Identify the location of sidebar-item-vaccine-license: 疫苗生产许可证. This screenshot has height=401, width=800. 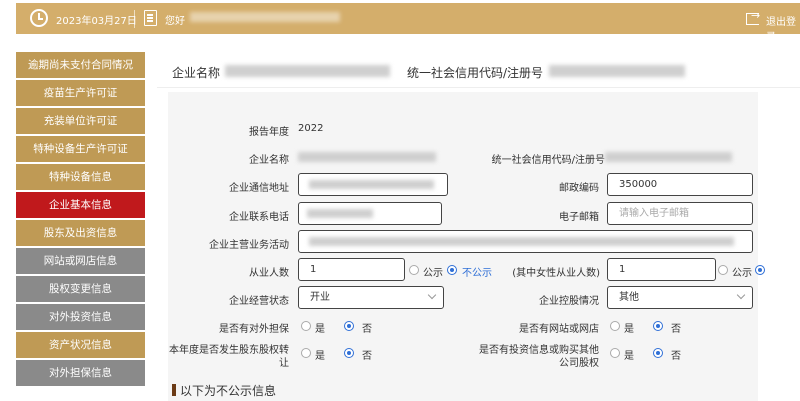
(80, 93).